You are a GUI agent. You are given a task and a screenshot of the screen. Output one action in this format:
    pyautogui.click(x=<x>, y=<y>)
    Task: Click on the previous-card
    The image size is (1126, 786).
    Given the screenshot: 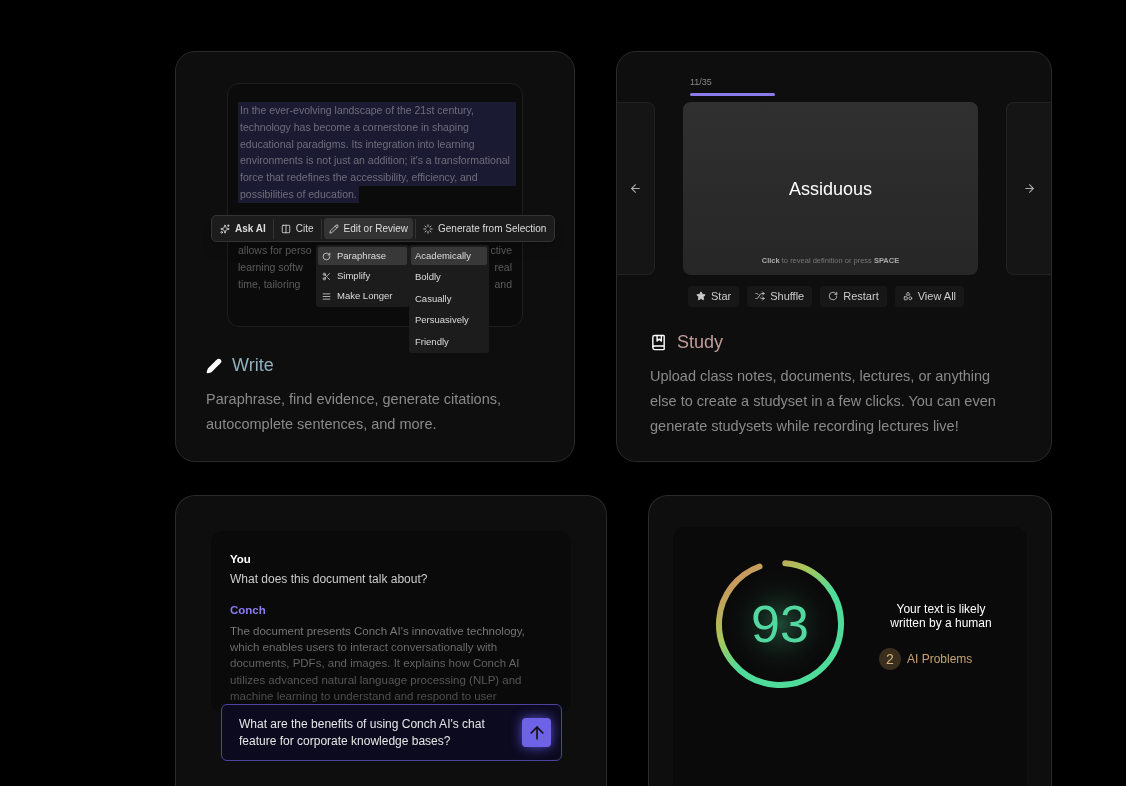 What is the action you would take?
    pyautogui.click(x=636, y=188)
    